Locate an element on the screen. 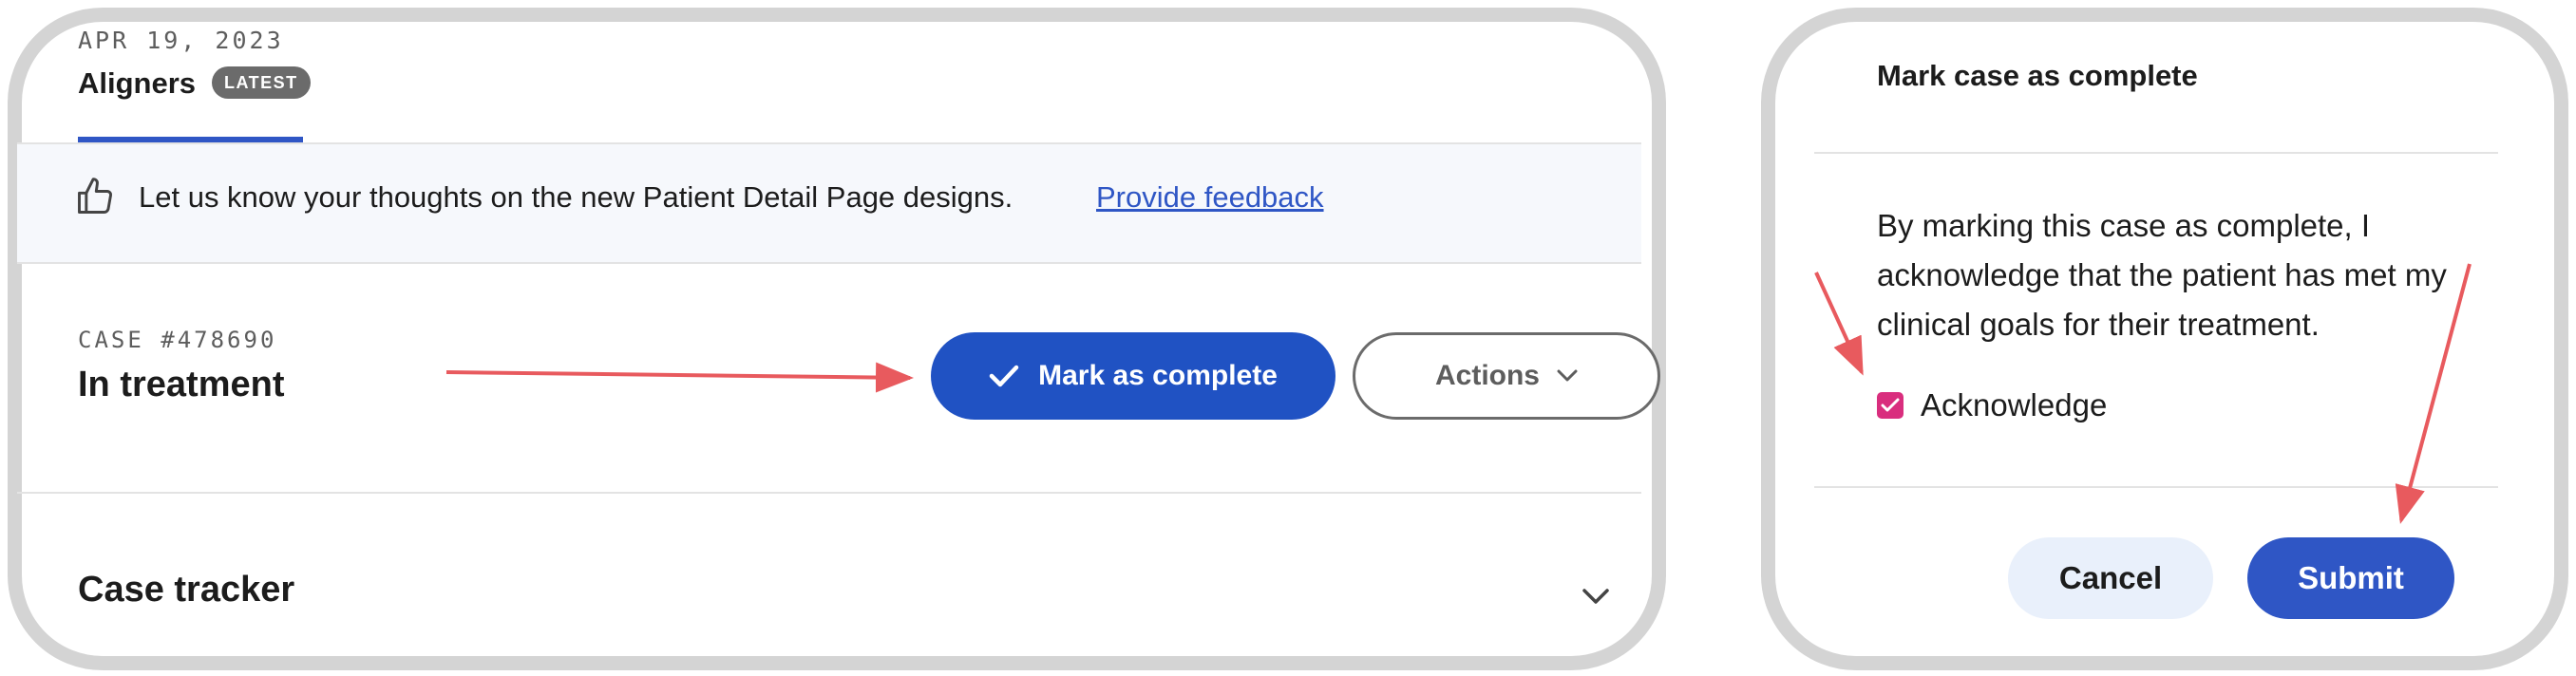 This screenshot has width=2576, height=676. case-date: APR 19, 2023 is located at coordinates (181, 40).